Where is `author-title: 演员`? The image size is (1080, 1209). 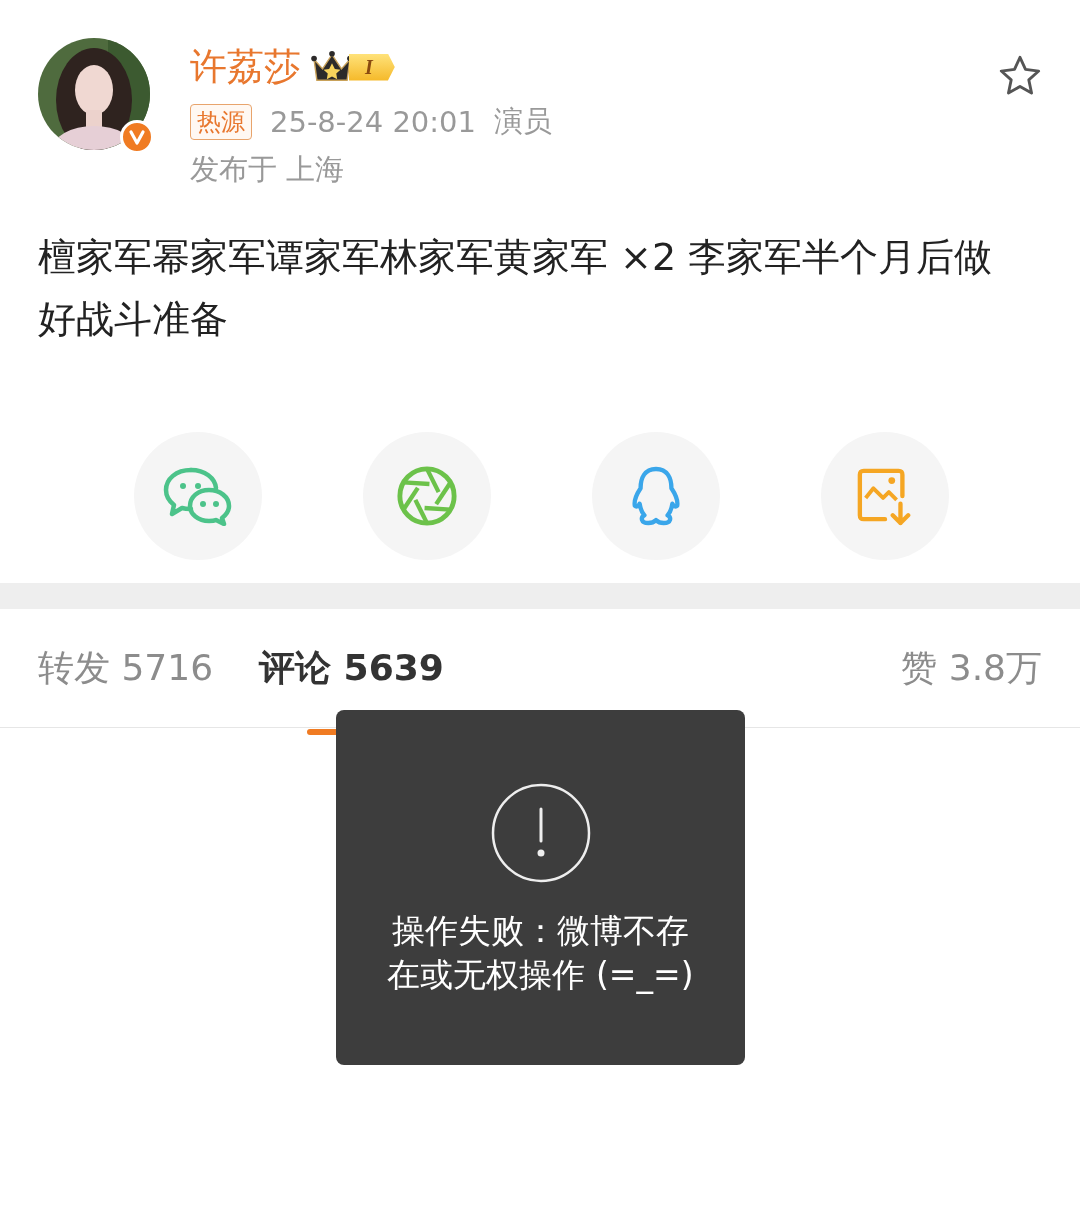
author-title: 演员 is located at coordinates (523, 121).